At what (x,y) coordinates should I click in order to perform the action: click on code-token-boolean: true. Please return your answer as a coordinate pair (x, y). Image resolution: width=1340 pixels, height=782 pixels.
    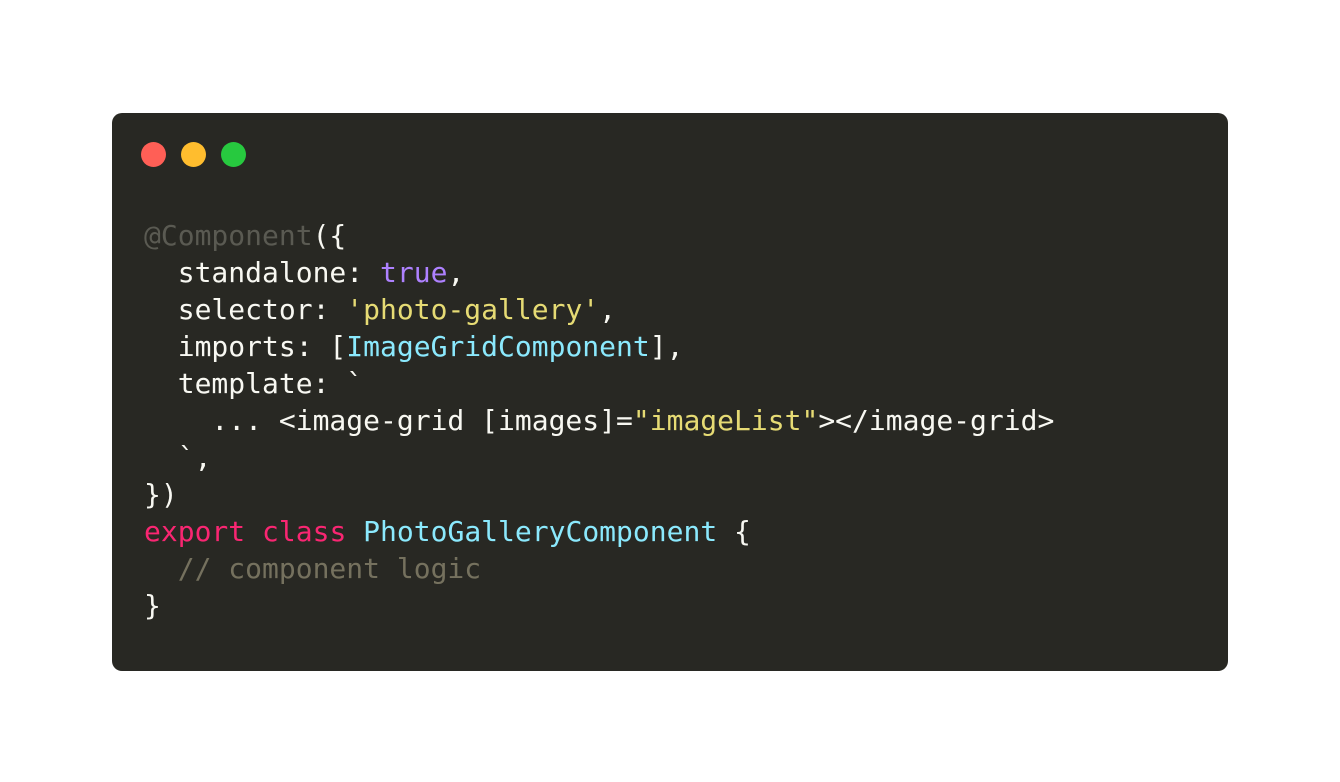
    Looking at the image, I should click on (414, 272).